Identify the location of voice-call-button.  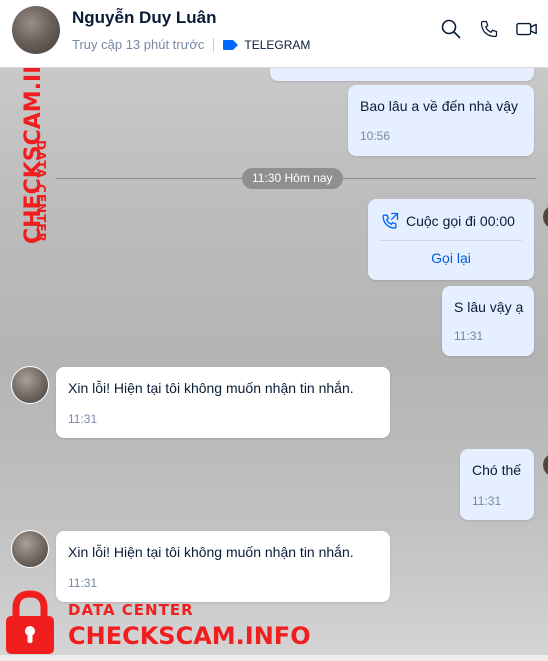
(489, 29).